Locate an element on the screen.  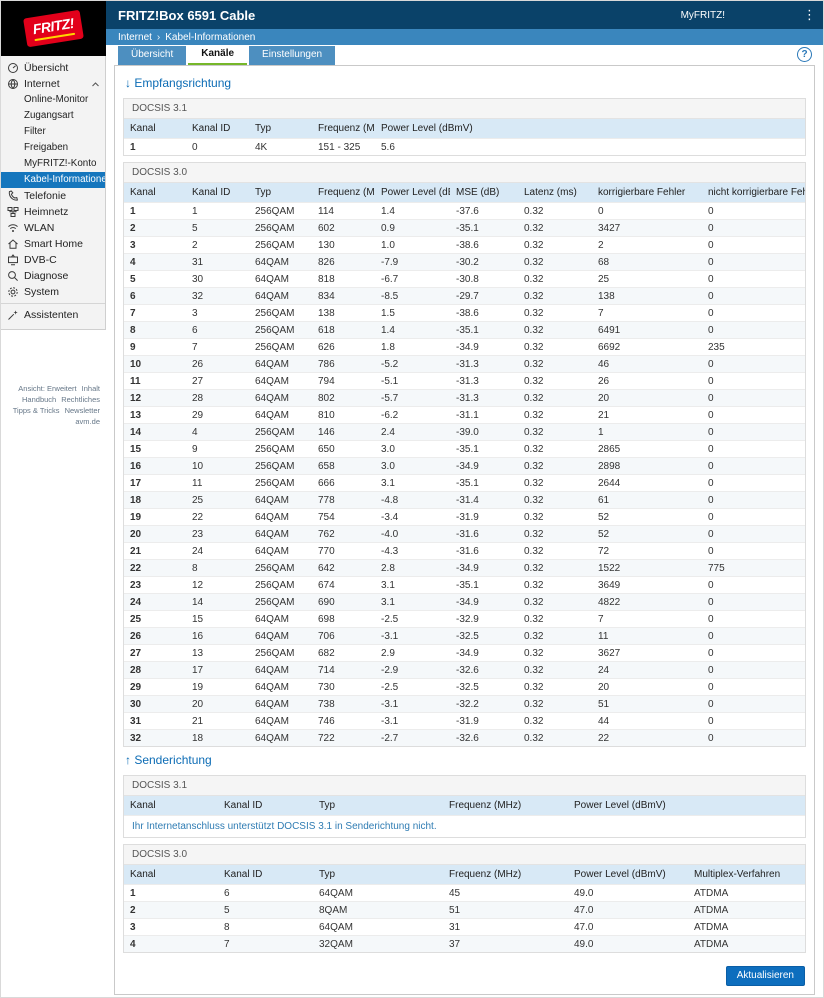
sidebar-subitem-online-monitor: Online-Monitor is located at coordinates (53, 100).